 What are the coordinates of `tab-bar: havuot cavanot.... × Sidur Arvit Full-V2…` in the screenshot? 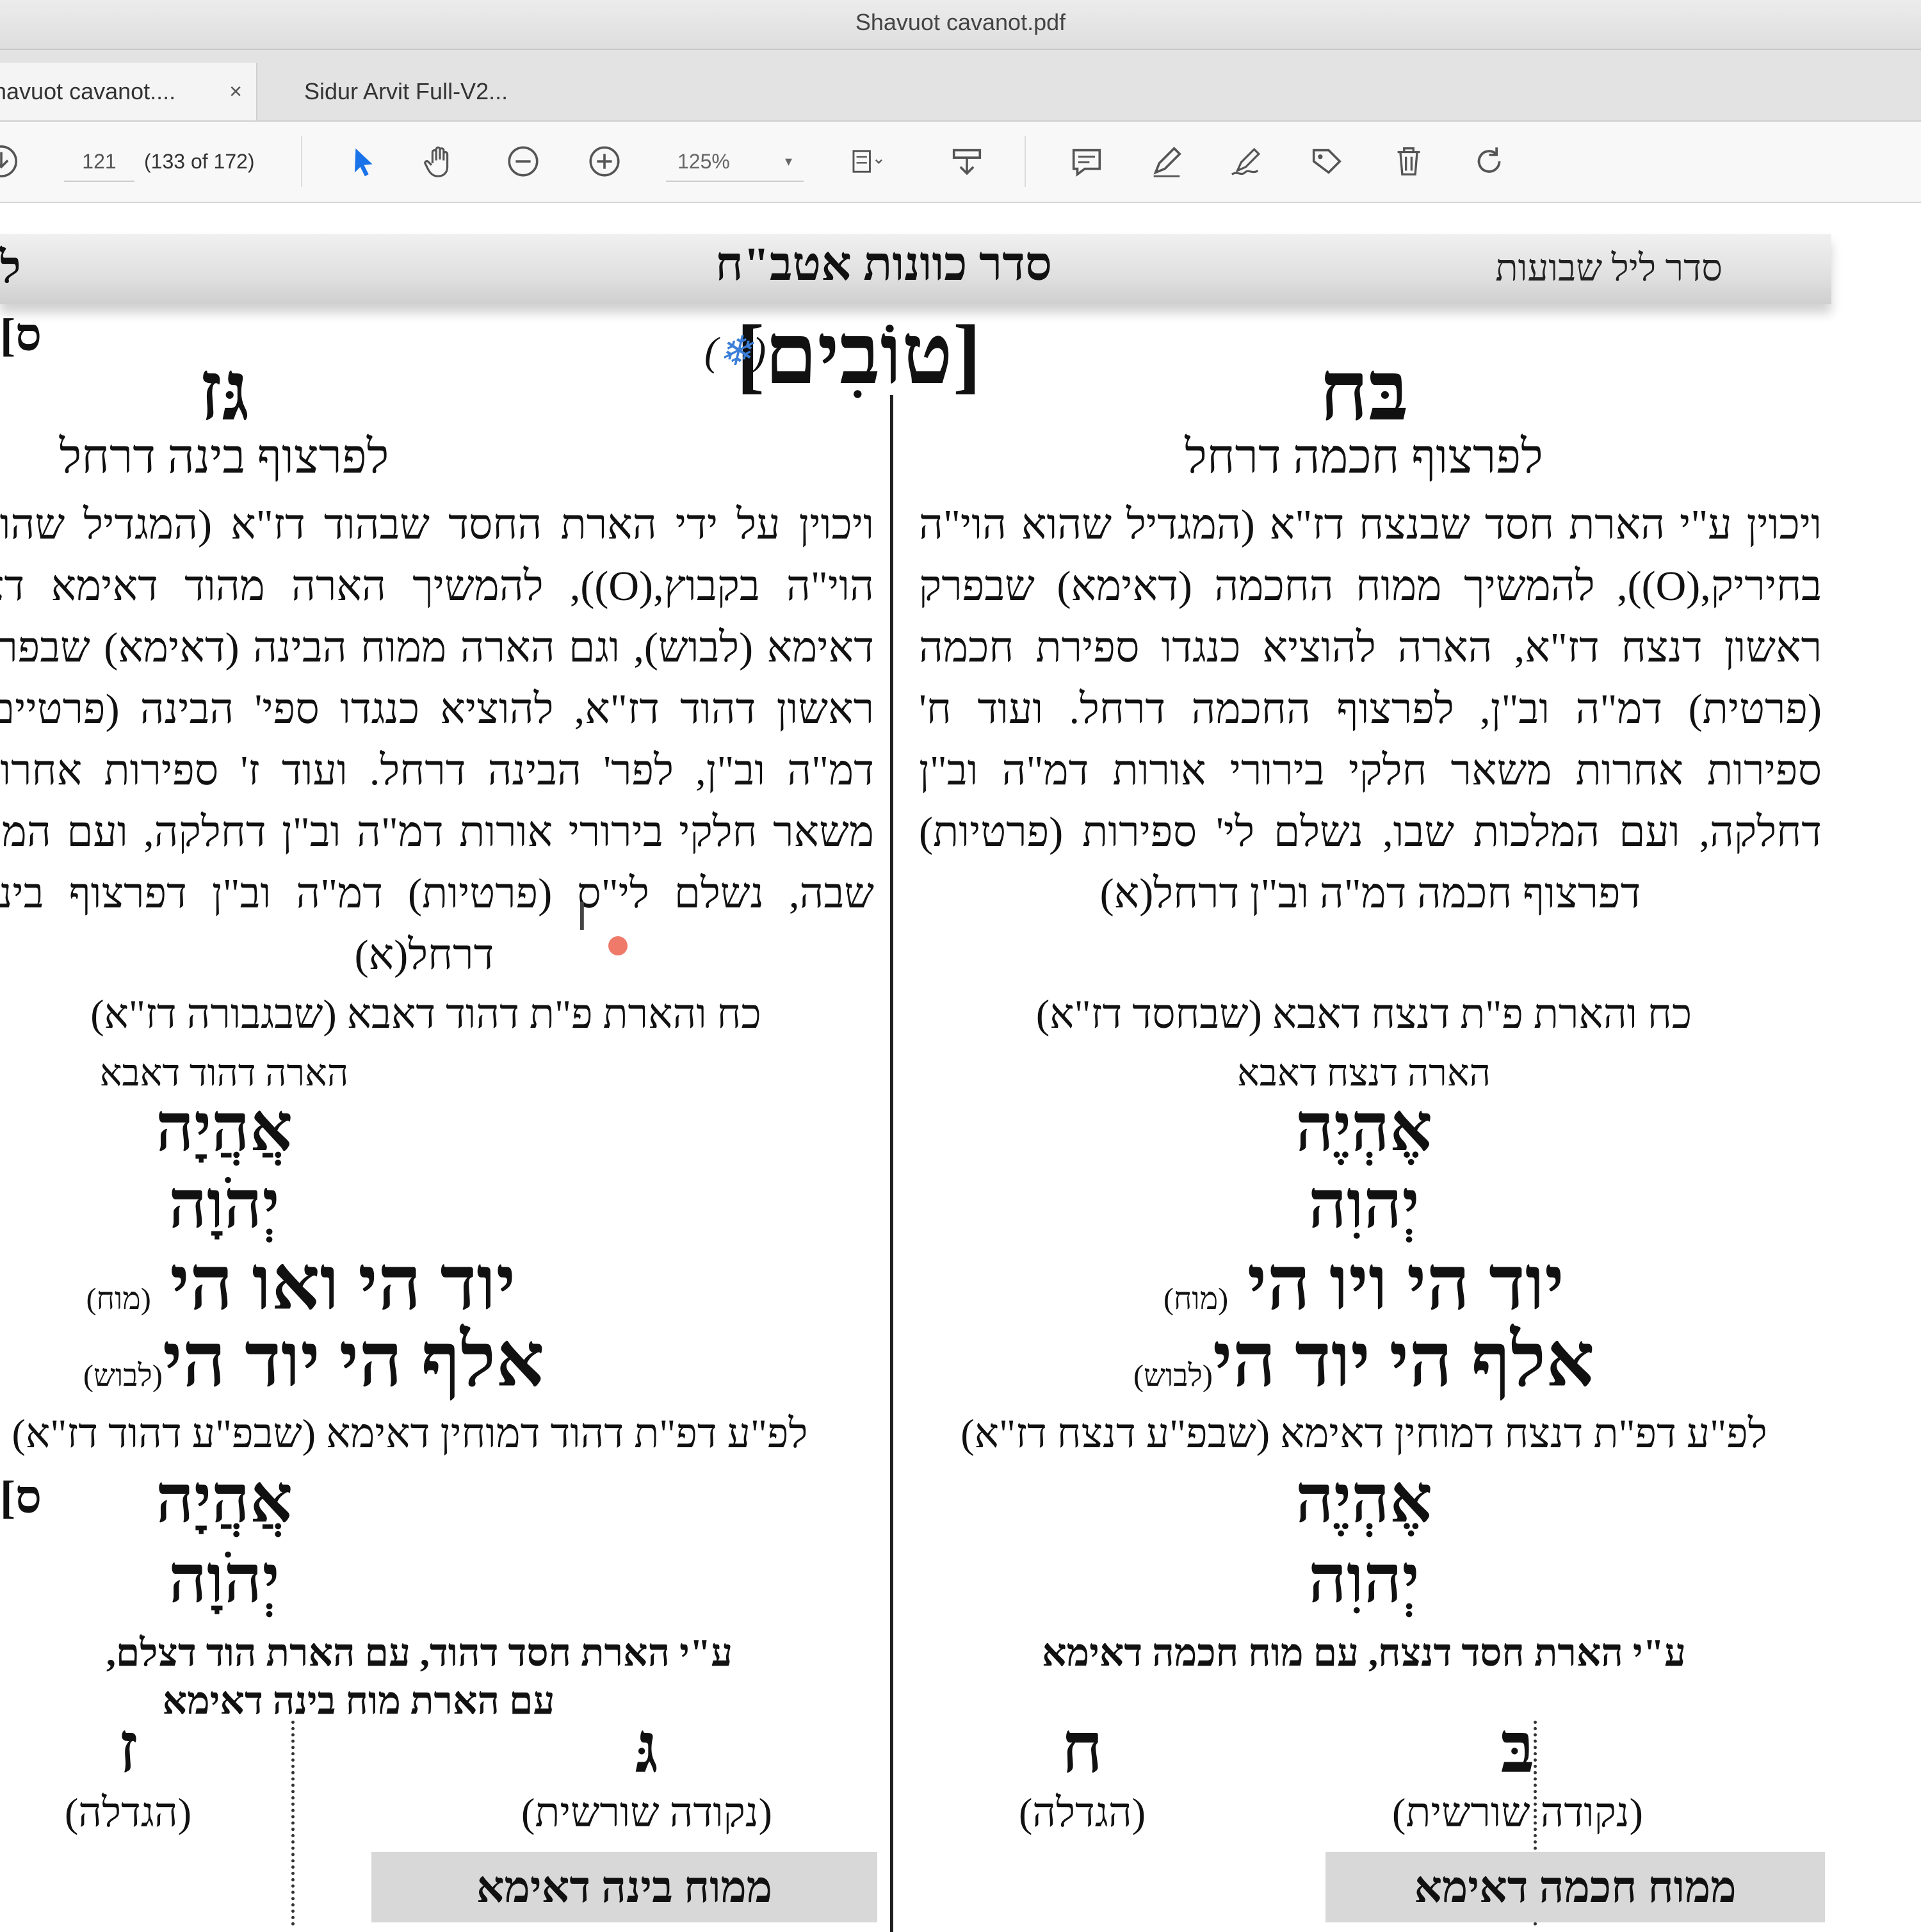 It's located at (960, 86).